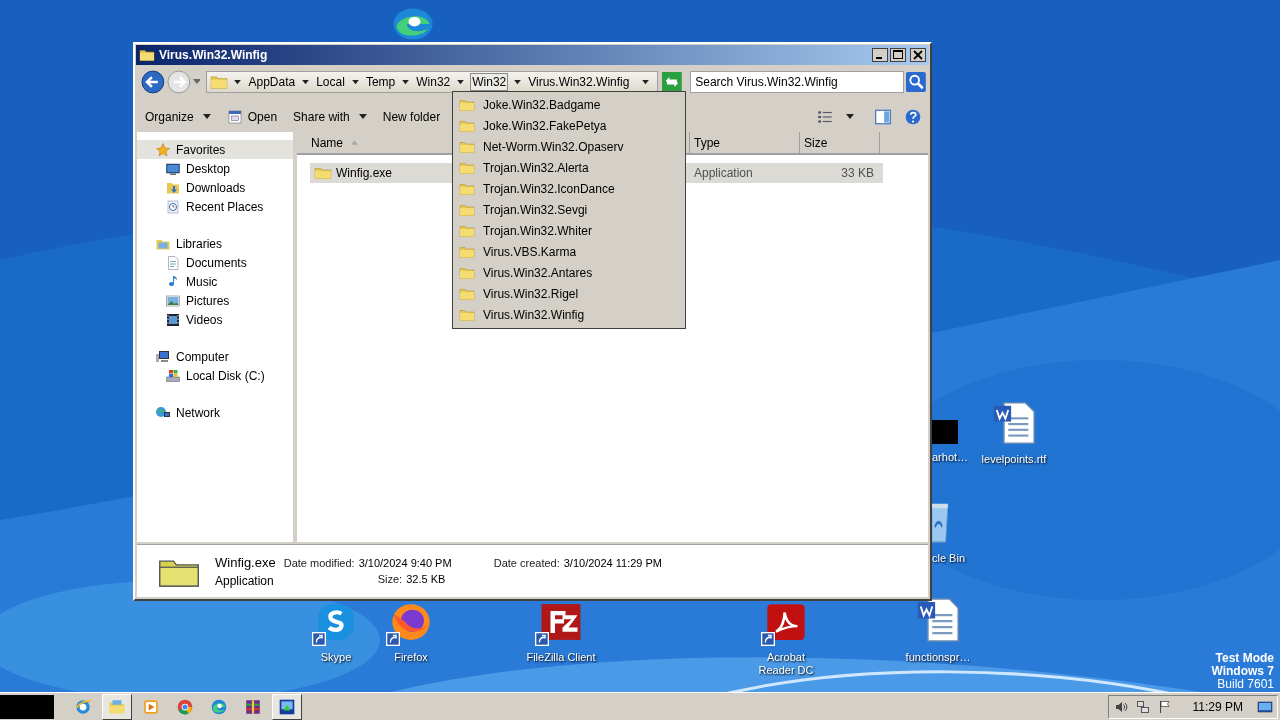 The image size is (1280, 720). What do you see at coordinates (215, 412) in the screenshot?
I see `sidebar-item: Network` at bounding box center [215, 412].